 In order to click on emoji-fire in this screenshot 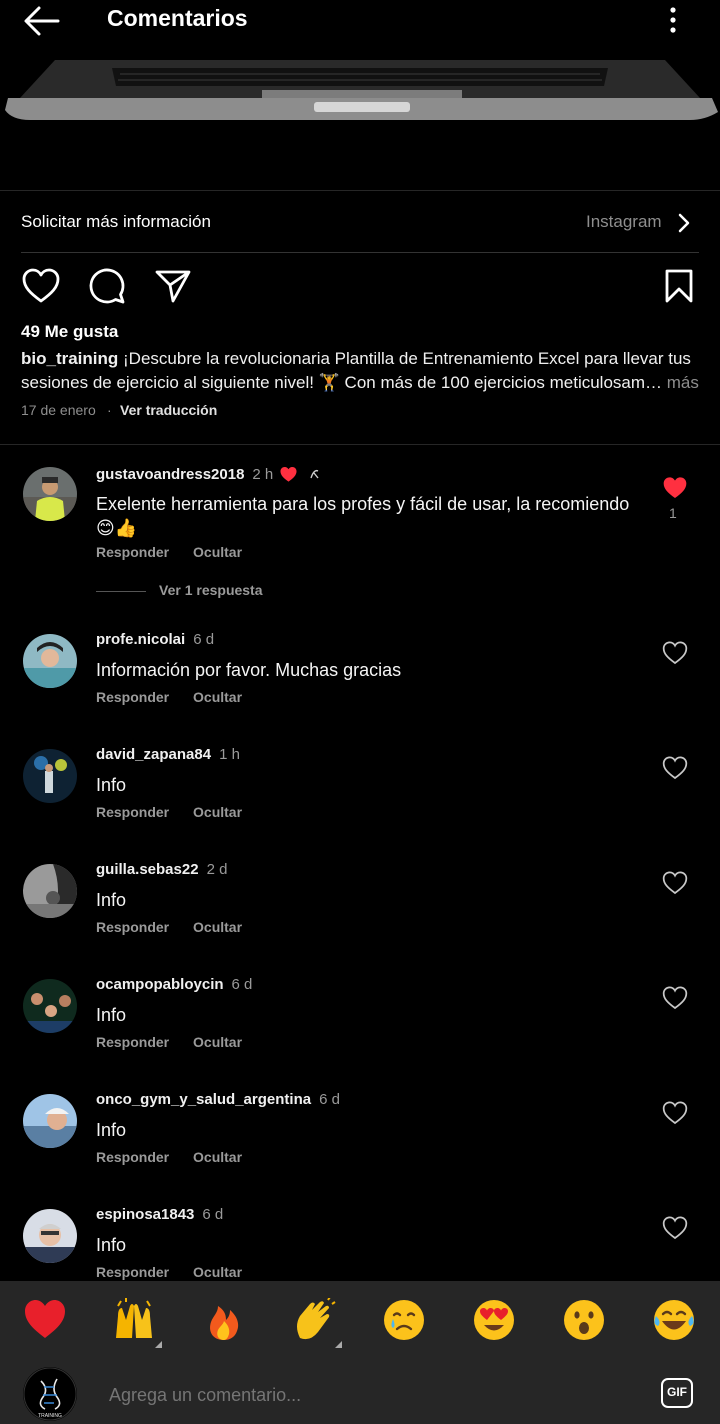, I will do `click(224, 1320)`.